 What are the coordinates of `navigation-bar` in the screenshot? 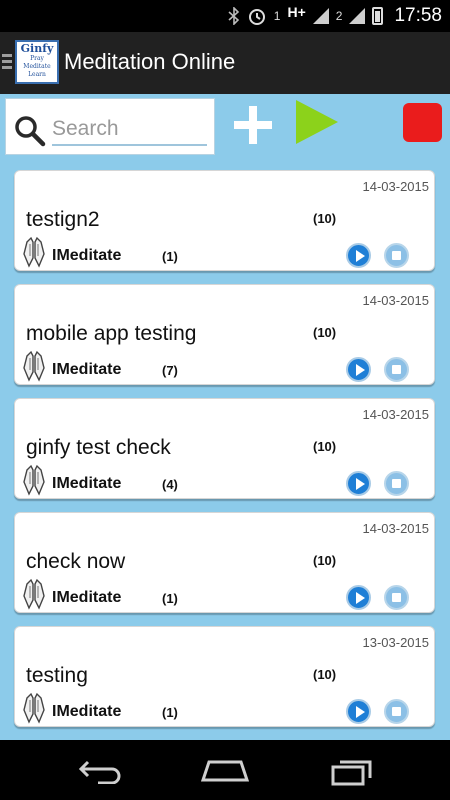 It's located at (225, 770).